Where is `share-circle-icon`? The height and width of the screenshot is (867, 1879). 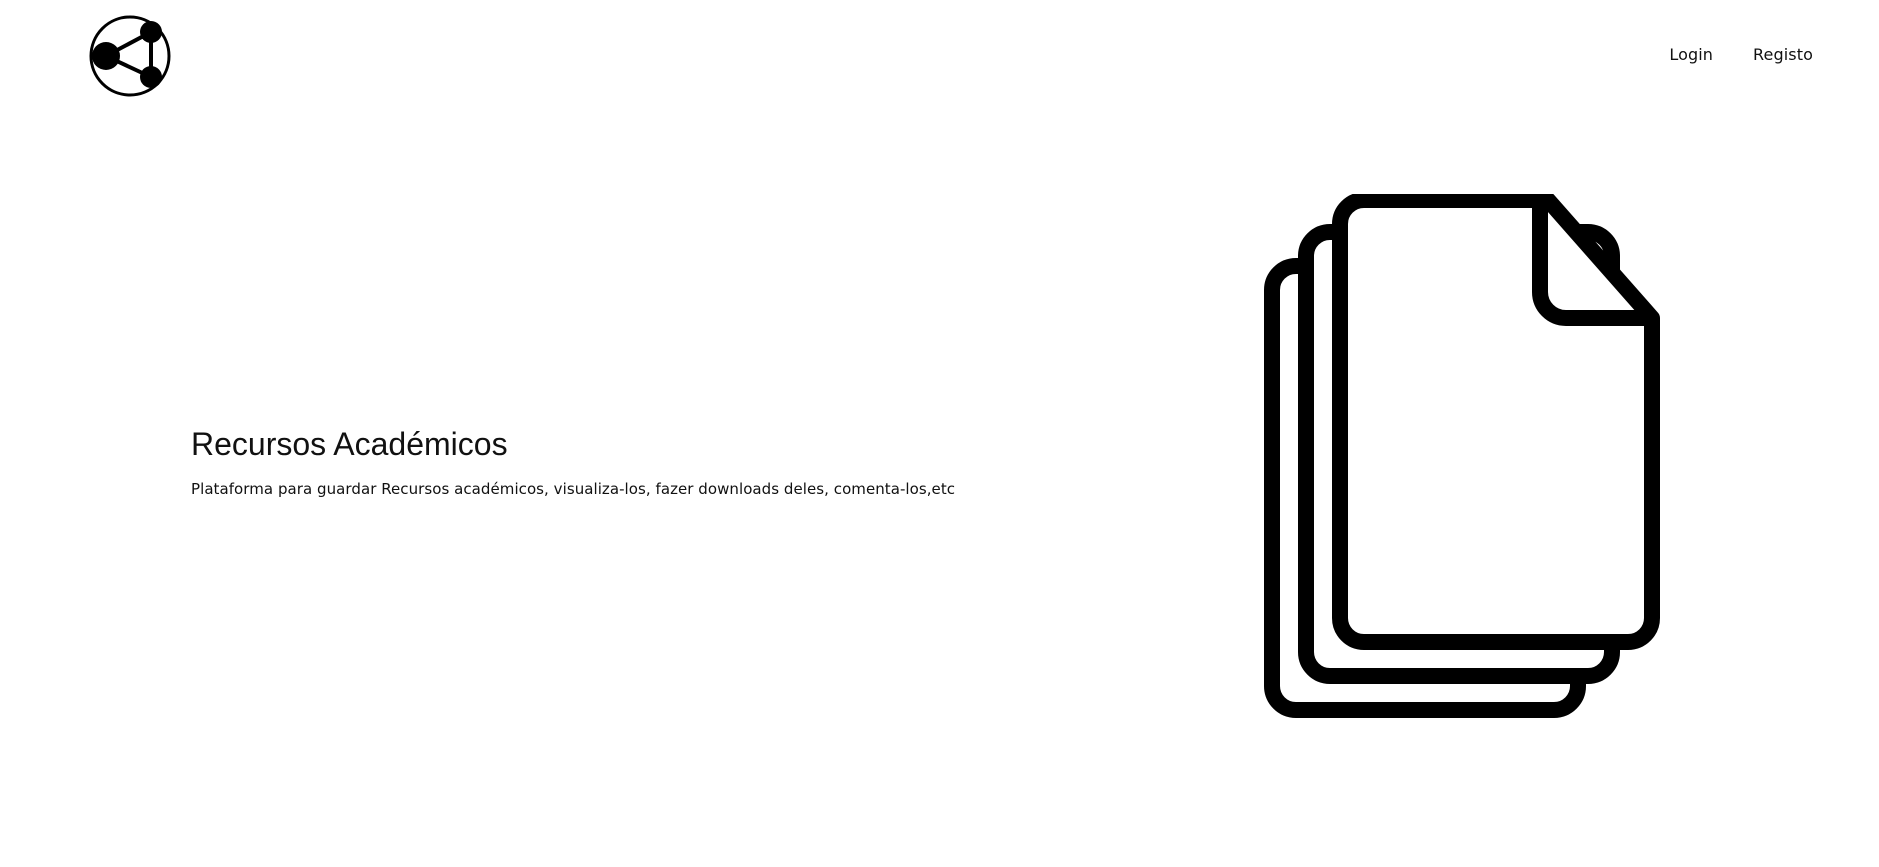 share-circle-icon is located at coordinates (130, 56).